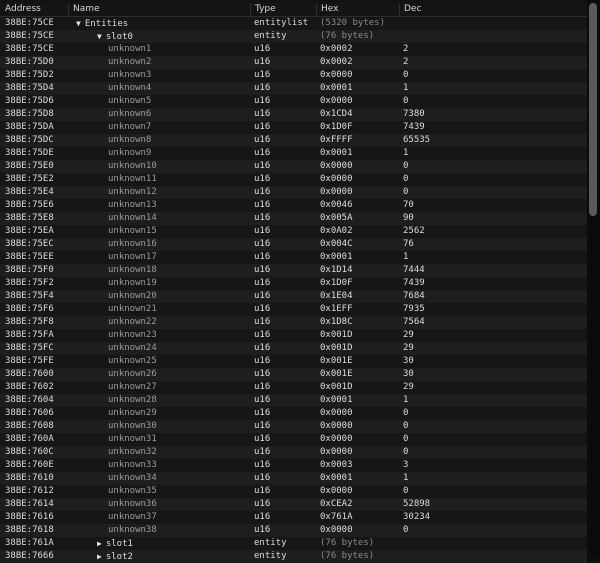  Describe the element at coordinates (293, 543) in the screenshot. I see `table-row: 38BE:761A ▶ slot1 entity (76 bytes)` at that location.